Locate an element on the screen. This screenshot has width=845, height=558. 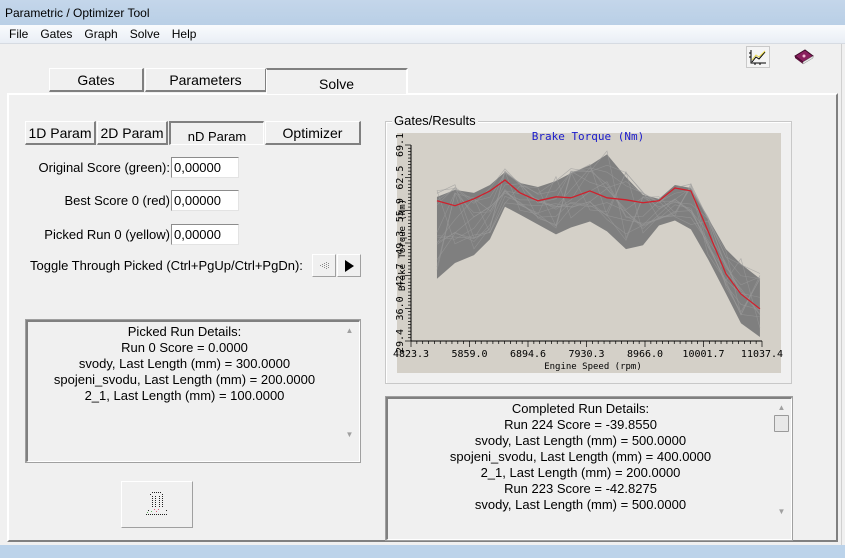
graph-button is located at coordinates (758, 57).